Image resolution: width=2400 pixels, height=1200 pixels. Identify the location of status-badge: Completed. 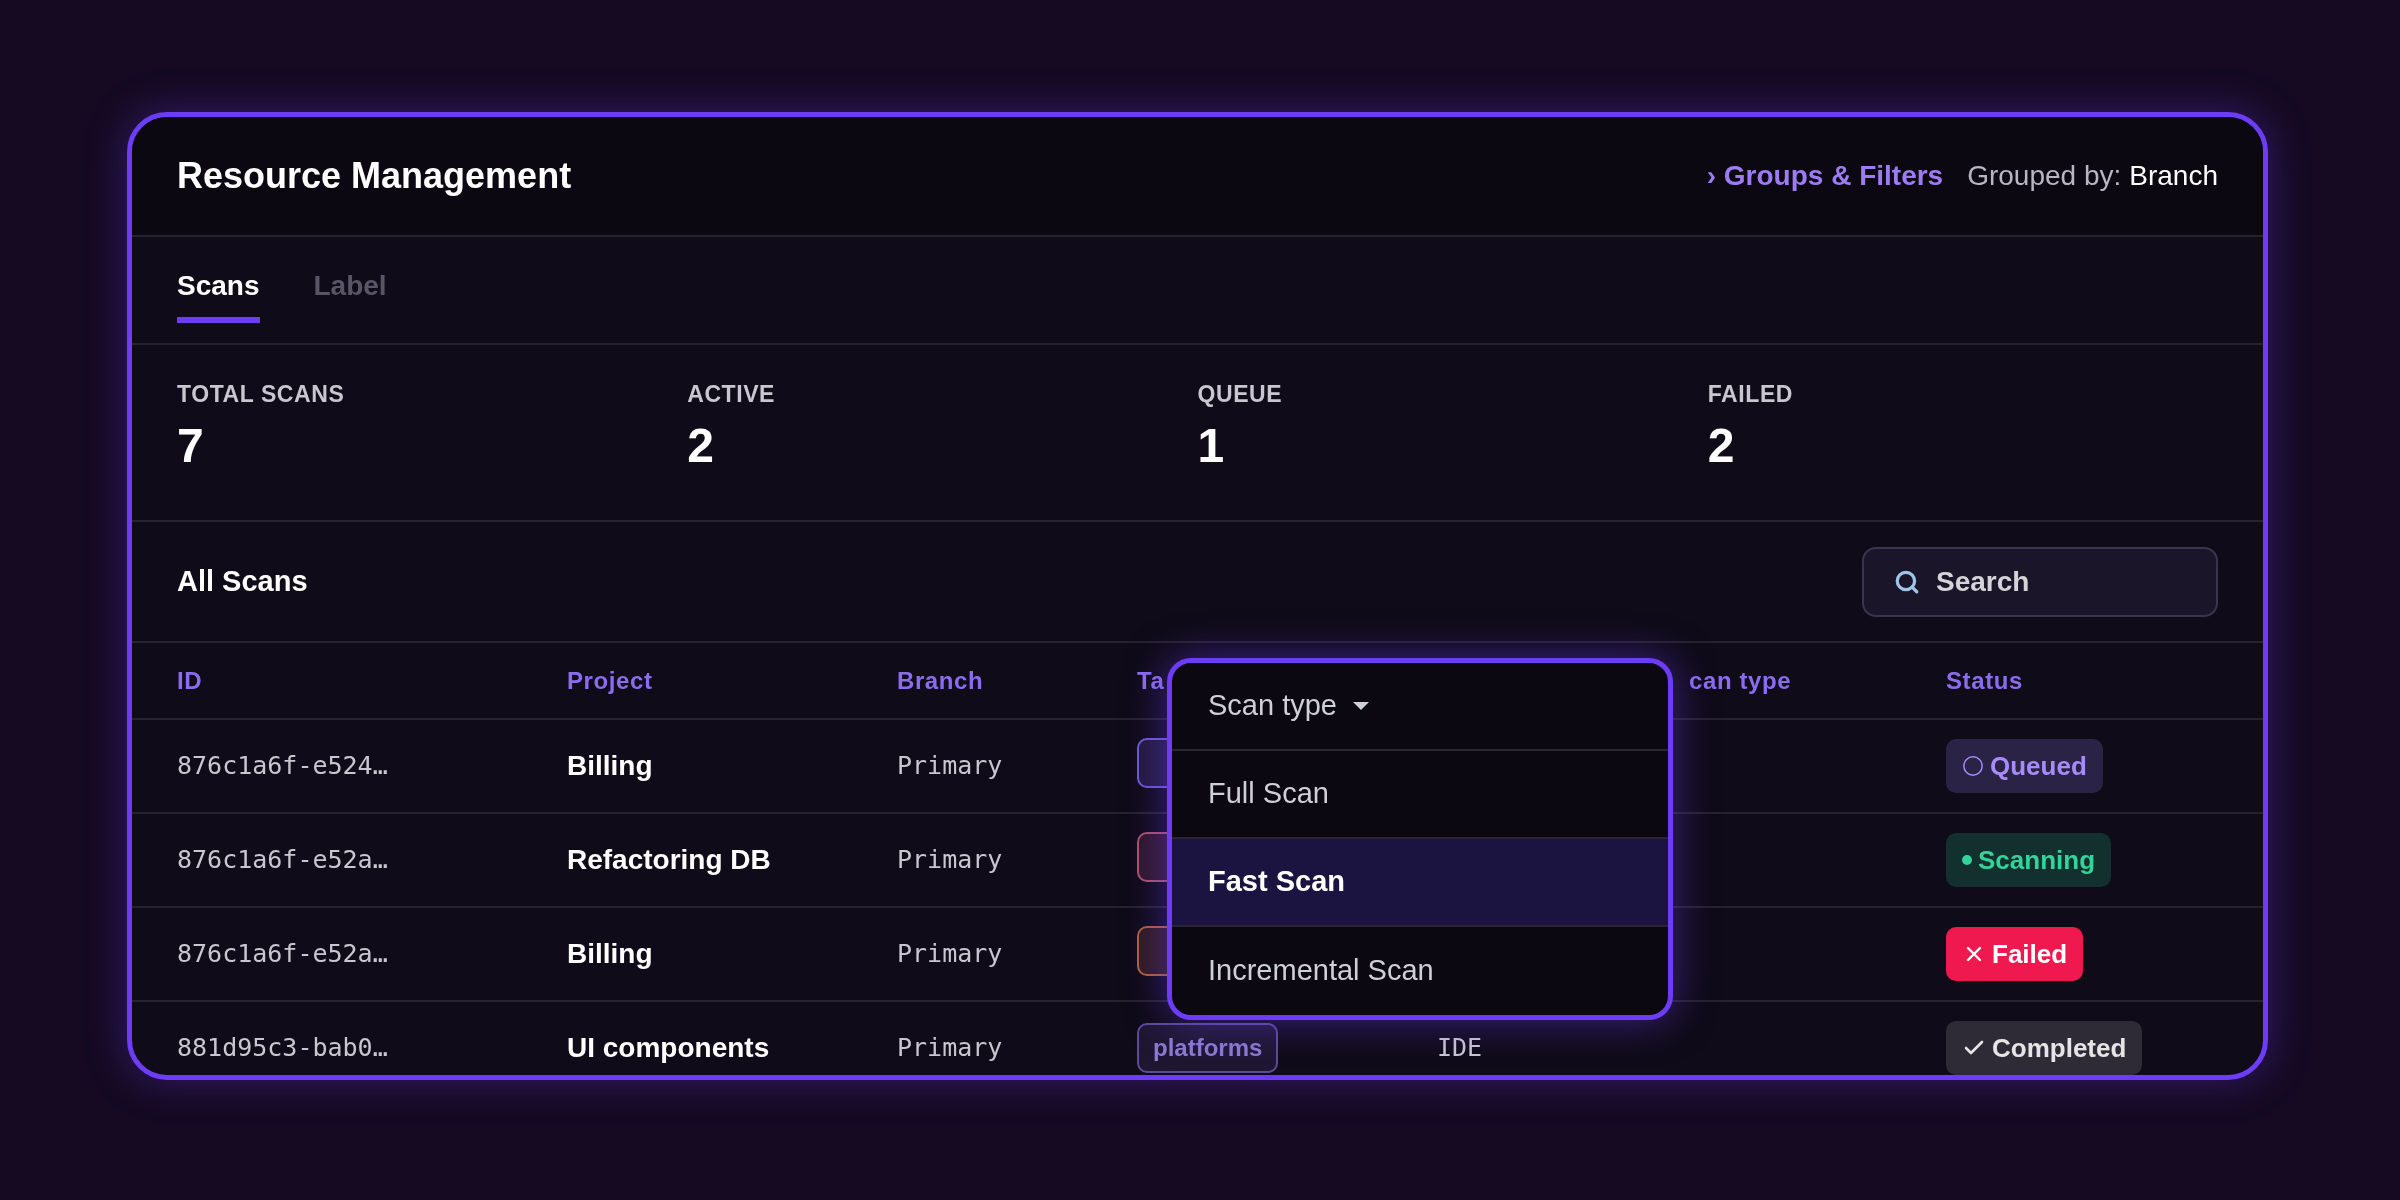
(2044, 1048).